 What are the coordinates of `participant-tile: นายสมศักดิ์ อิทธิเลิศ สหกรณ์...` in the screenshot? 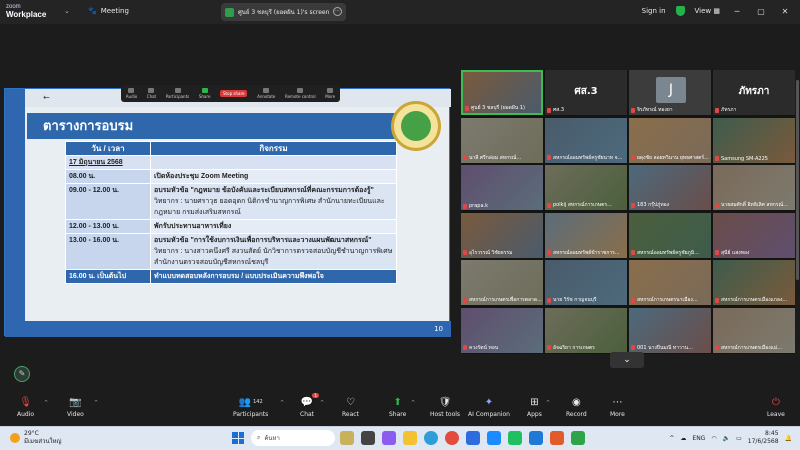 It's located at (754, 187).